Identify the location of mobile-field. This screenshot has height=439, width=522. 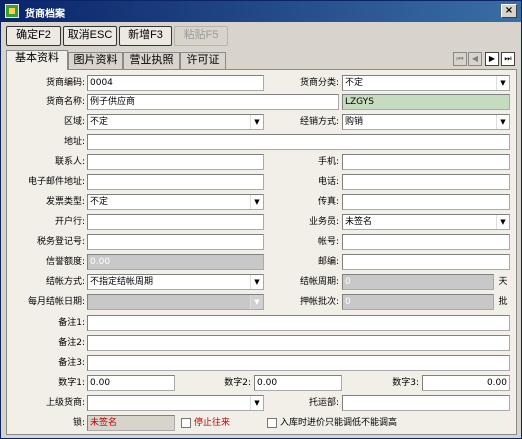
(426, 162).